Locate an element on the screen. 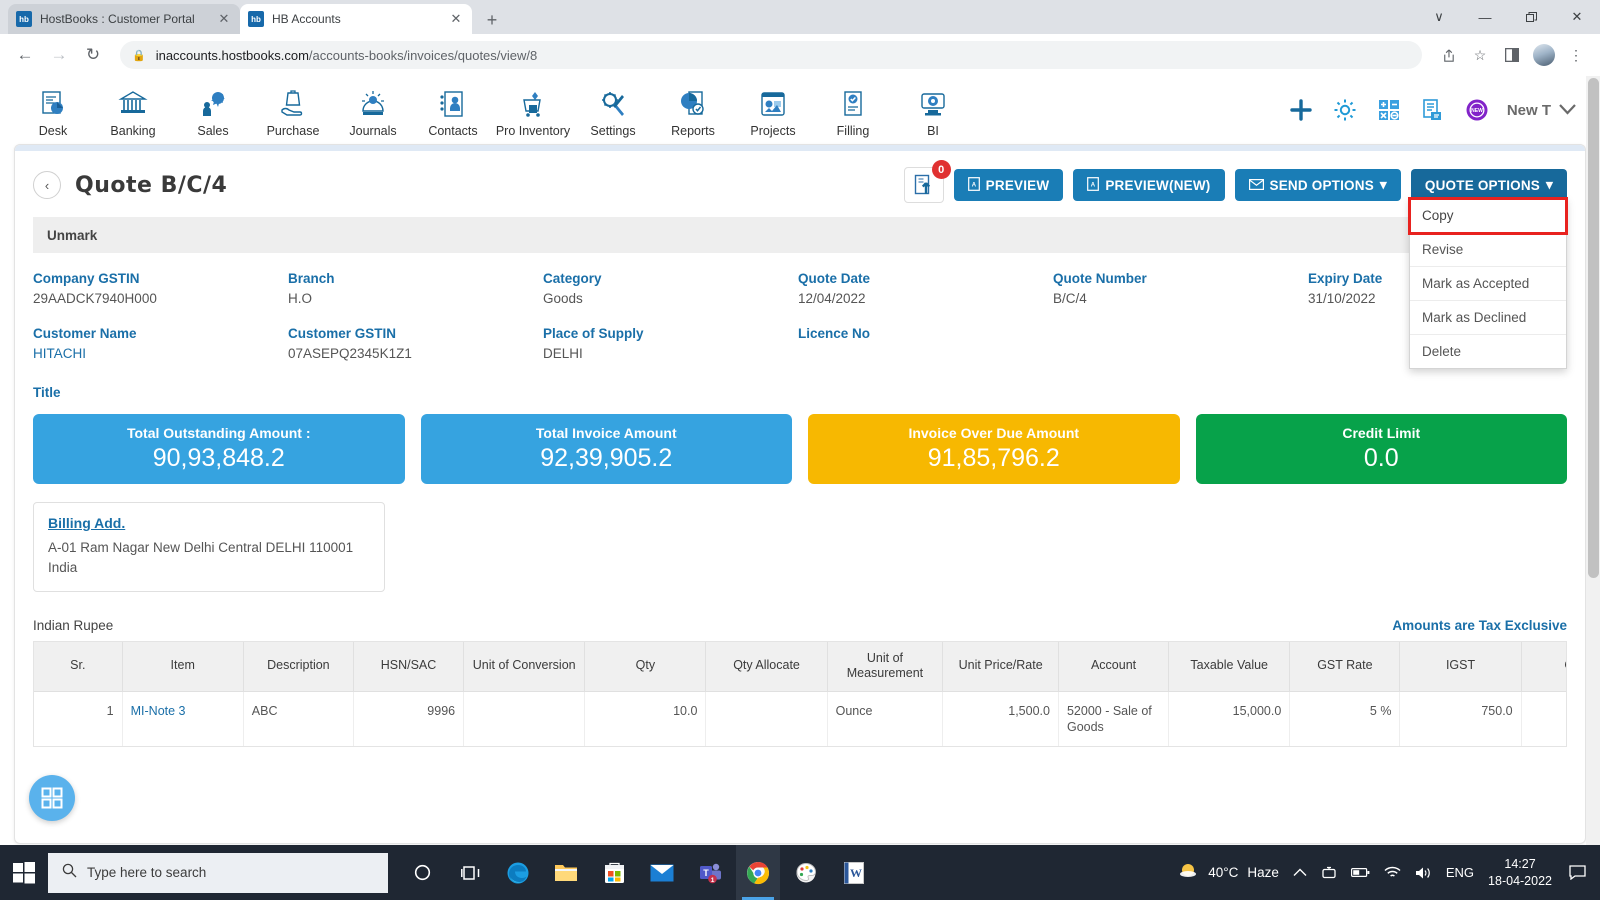  notes-icon is located at coordinates (1433, 110).